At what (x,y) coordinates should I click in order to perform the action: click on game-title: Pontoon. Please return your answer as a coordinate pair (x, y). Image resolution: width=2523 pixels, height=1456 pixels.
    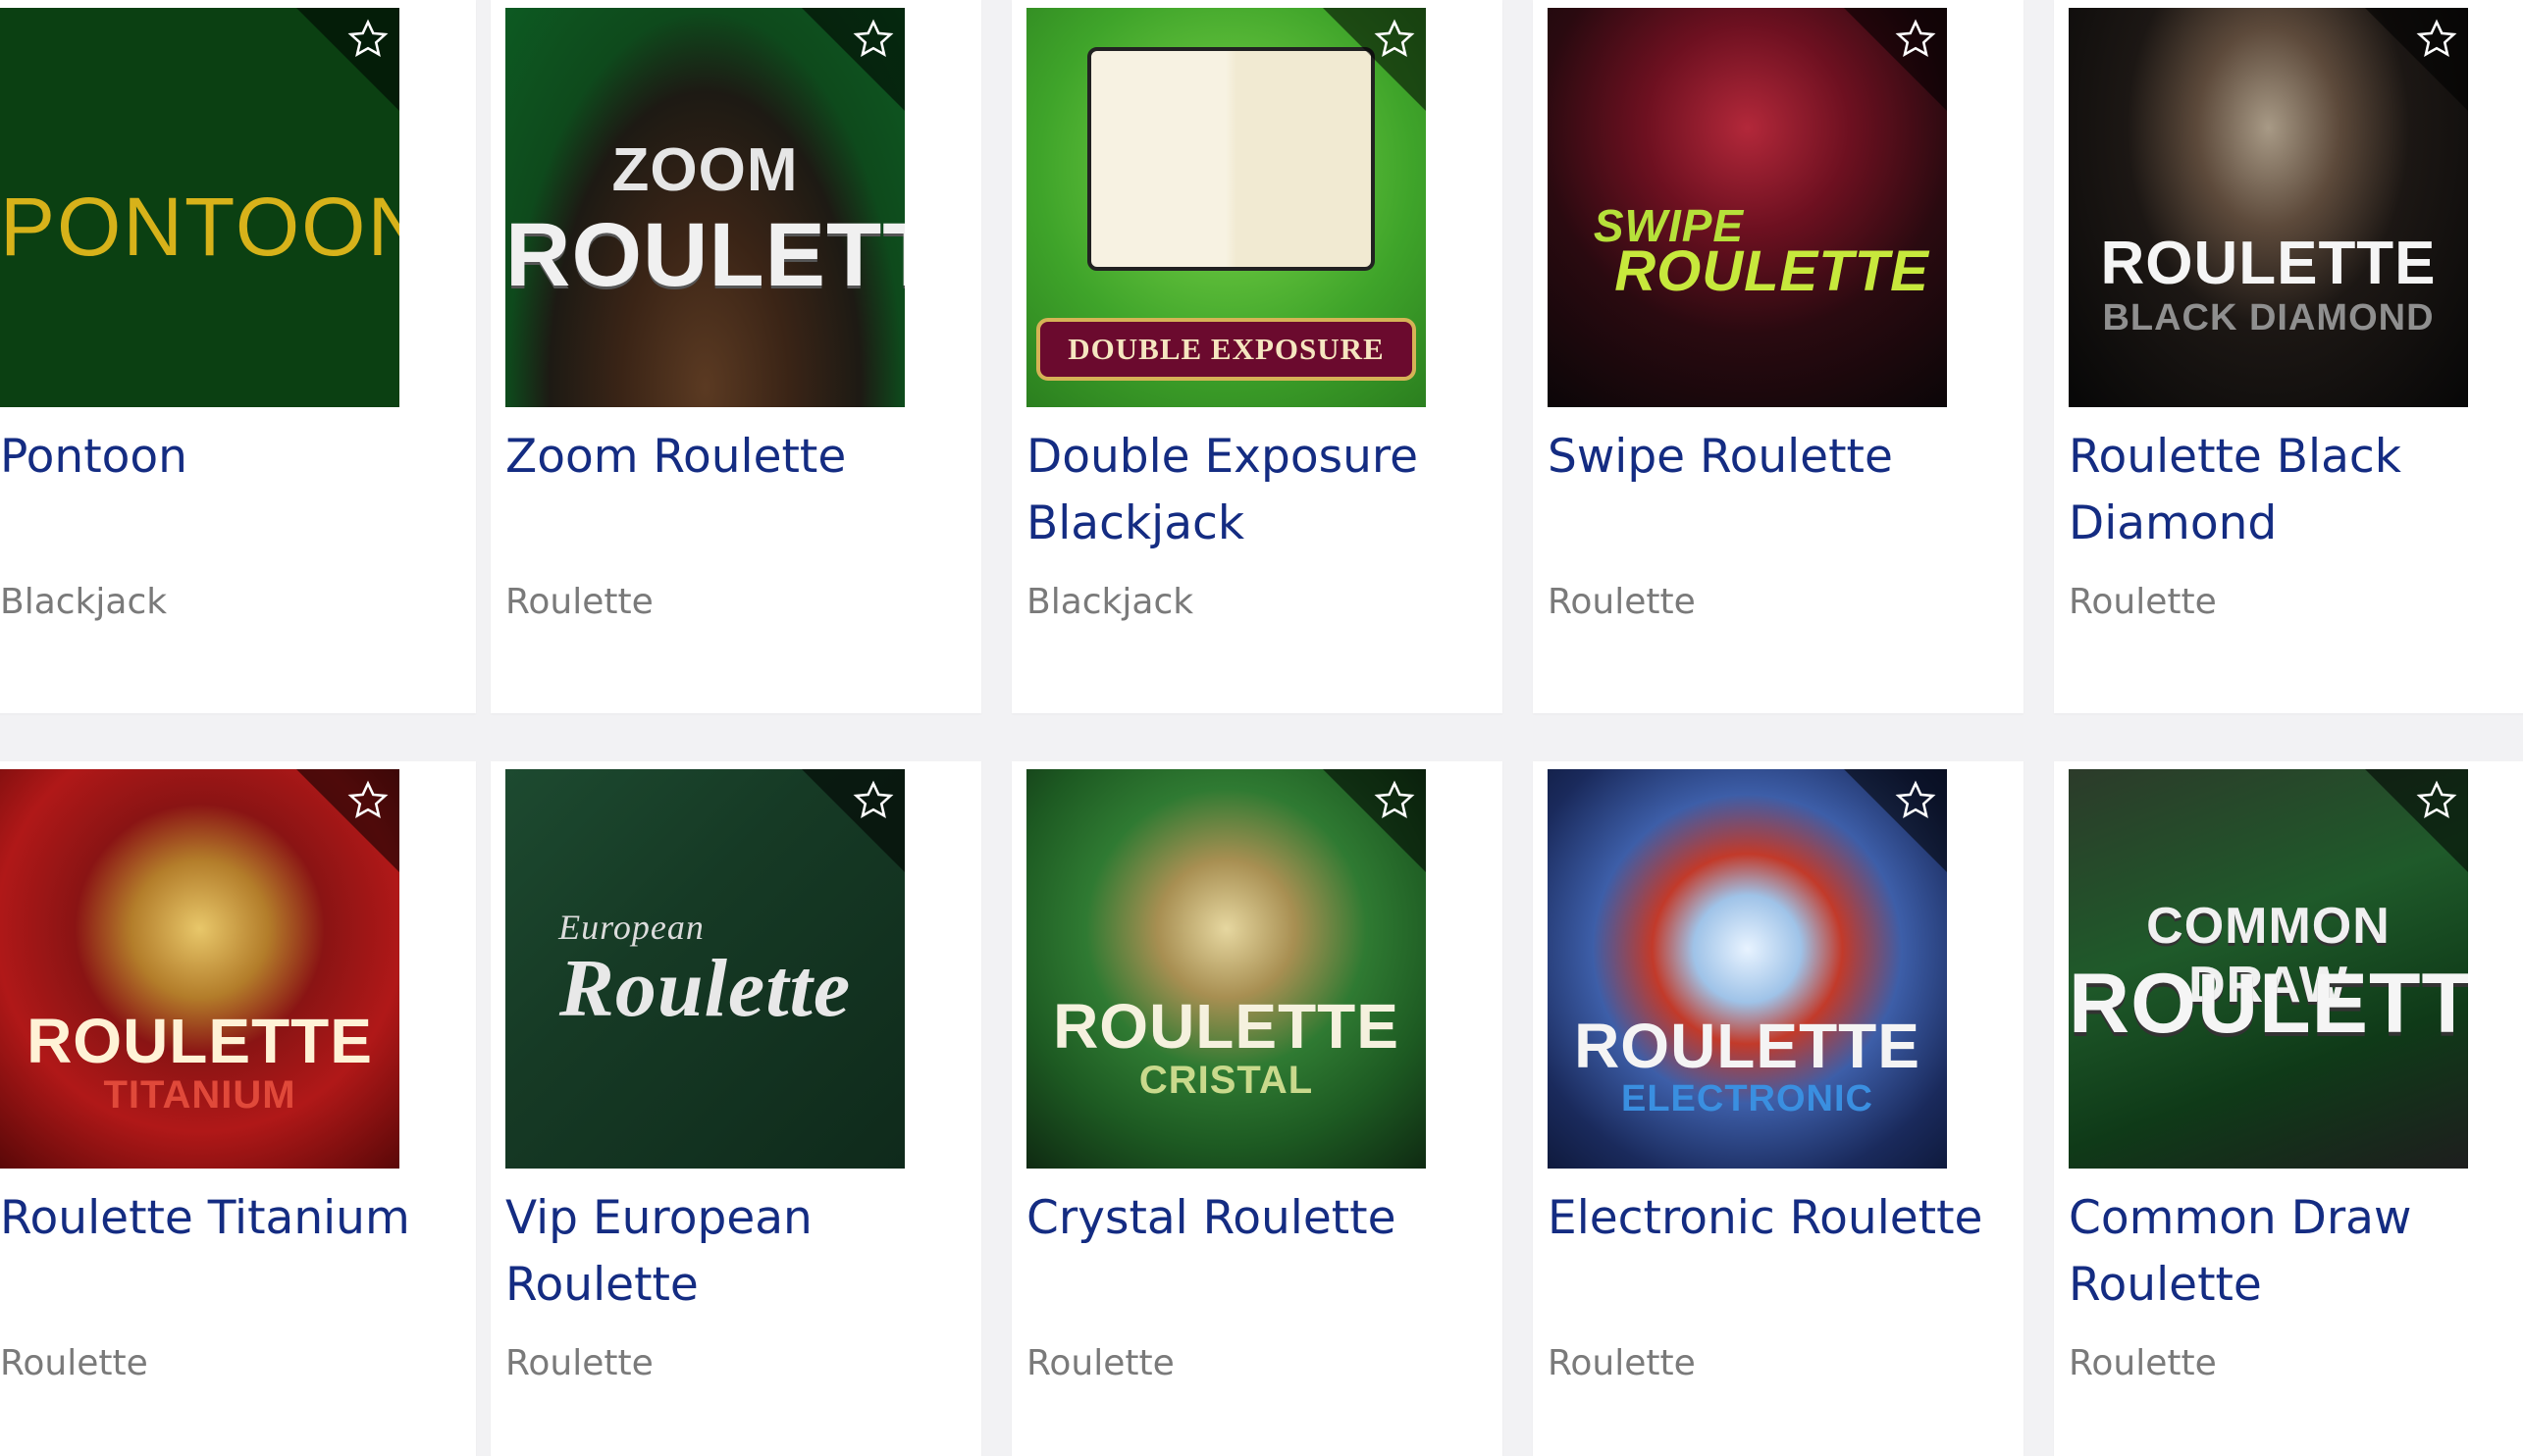
    Looking at the image, I should click on (225, 457).